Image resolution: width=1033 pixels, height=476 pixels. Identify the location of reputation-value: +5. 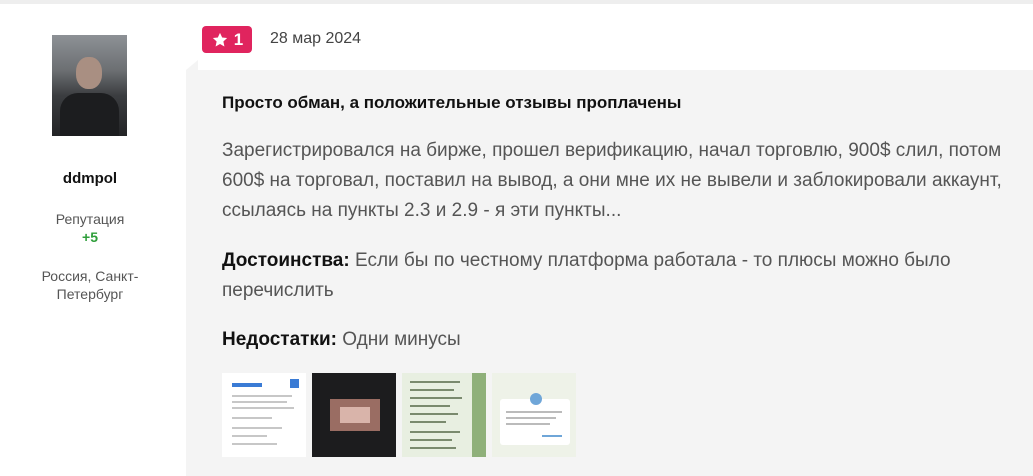
(90, 237).